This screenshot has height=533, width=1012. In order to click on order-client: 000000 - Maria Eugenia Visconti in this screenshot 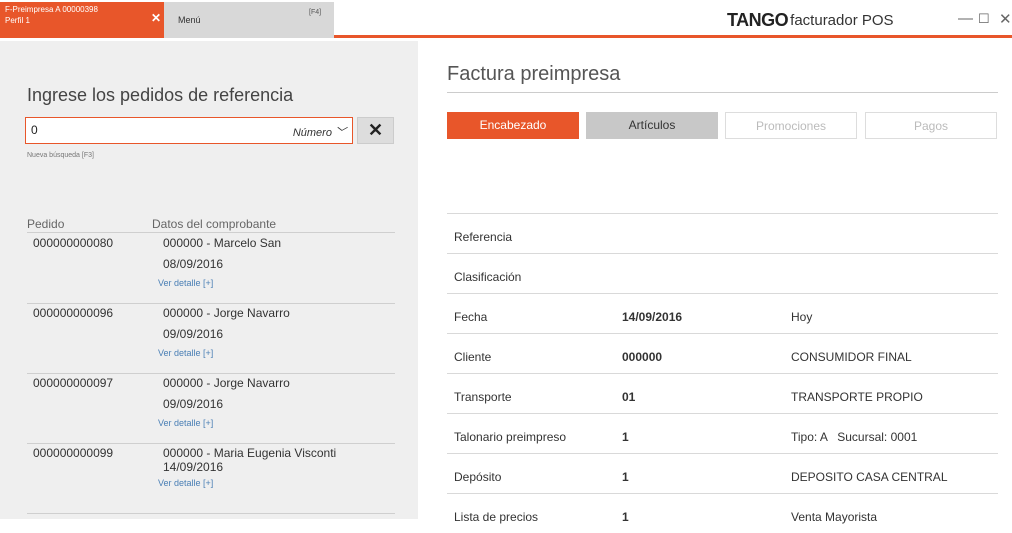, I will do `click(250, 453)`.